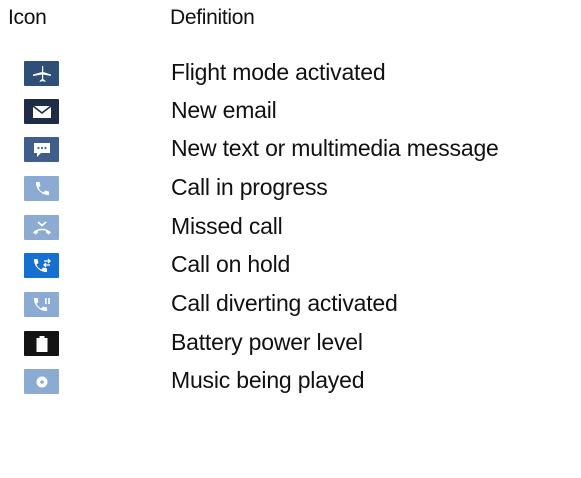  I want to click on definition-text: Flight mode activated, so click(278, 72).